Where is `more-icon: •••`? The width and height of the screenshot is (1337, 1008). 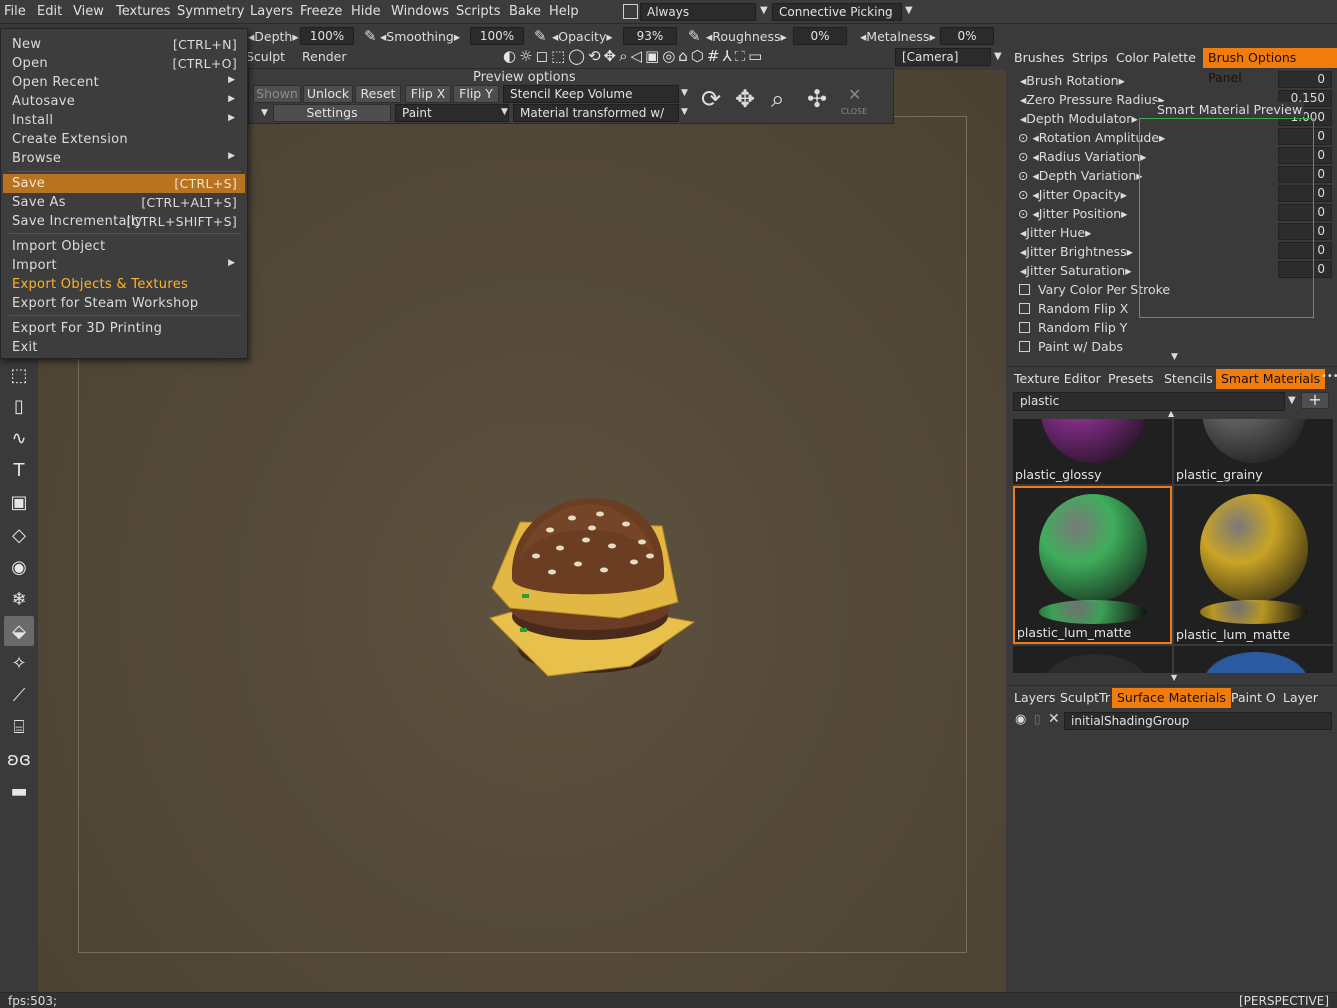
more-icon: ••• is located at coordinates (1329, 376).